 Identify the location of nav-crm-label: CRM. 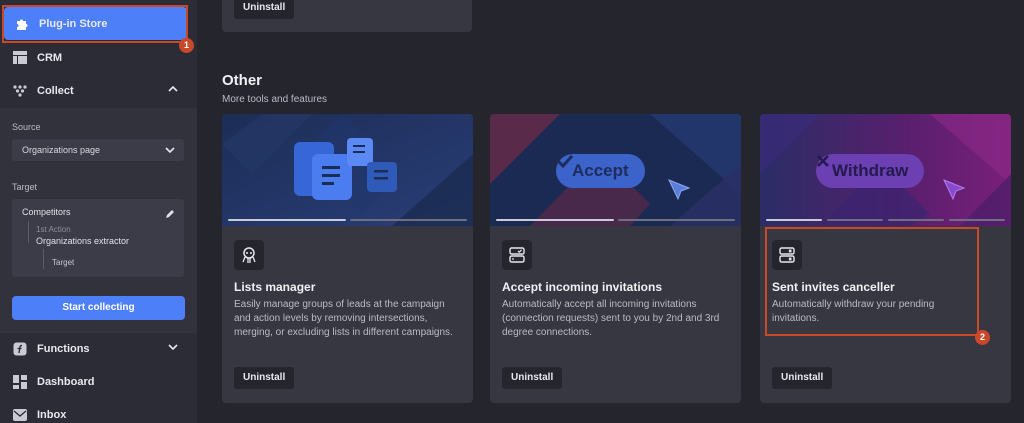
(50, 57).